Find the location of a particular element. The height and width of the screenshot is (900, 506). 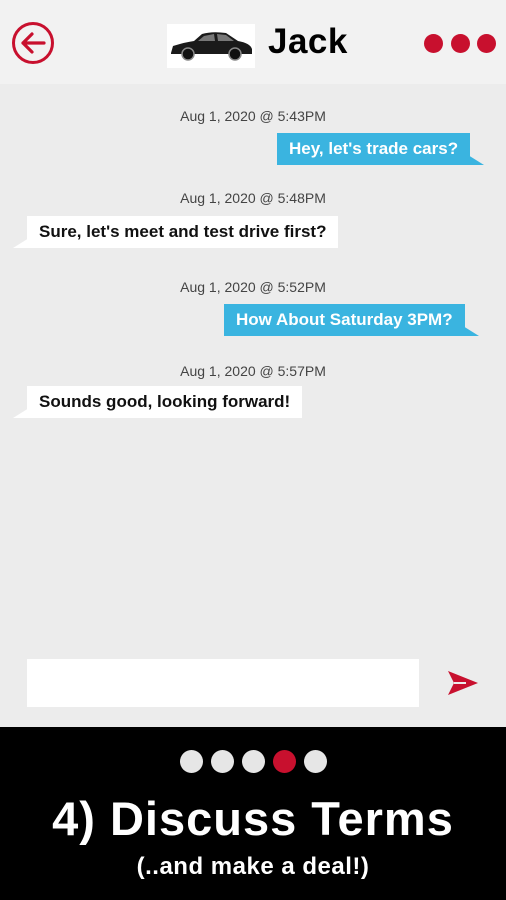

arrow-left-icon is located at coordinates (33, 43).